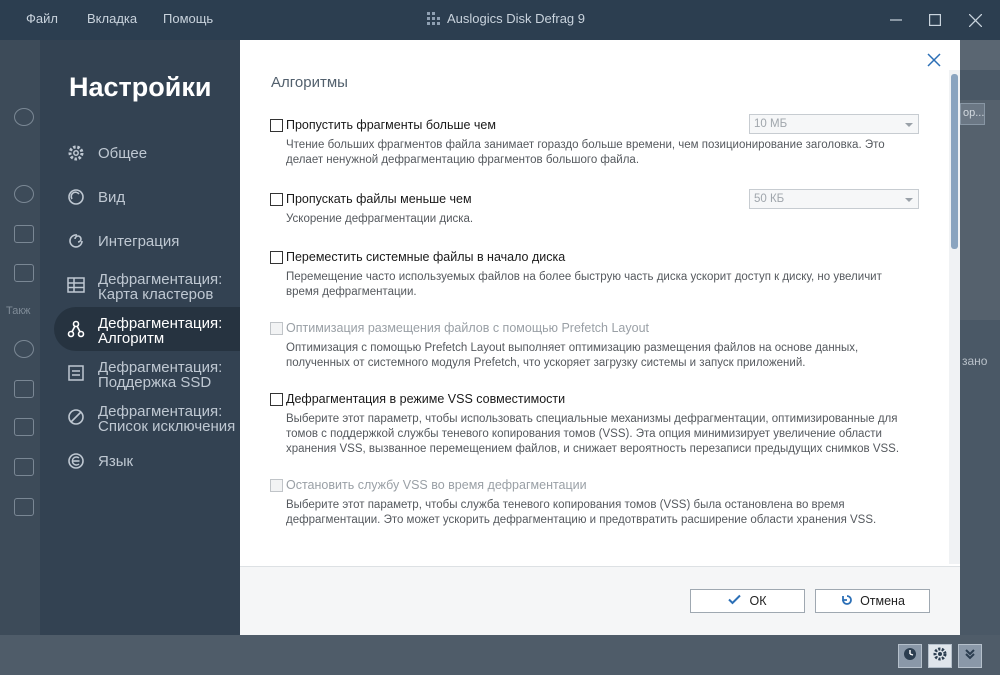 The image size is (1000, 675). Describe the element at coordinates (276, 257) in the screenshot. I see `move-system-files-checkbox` at that location.